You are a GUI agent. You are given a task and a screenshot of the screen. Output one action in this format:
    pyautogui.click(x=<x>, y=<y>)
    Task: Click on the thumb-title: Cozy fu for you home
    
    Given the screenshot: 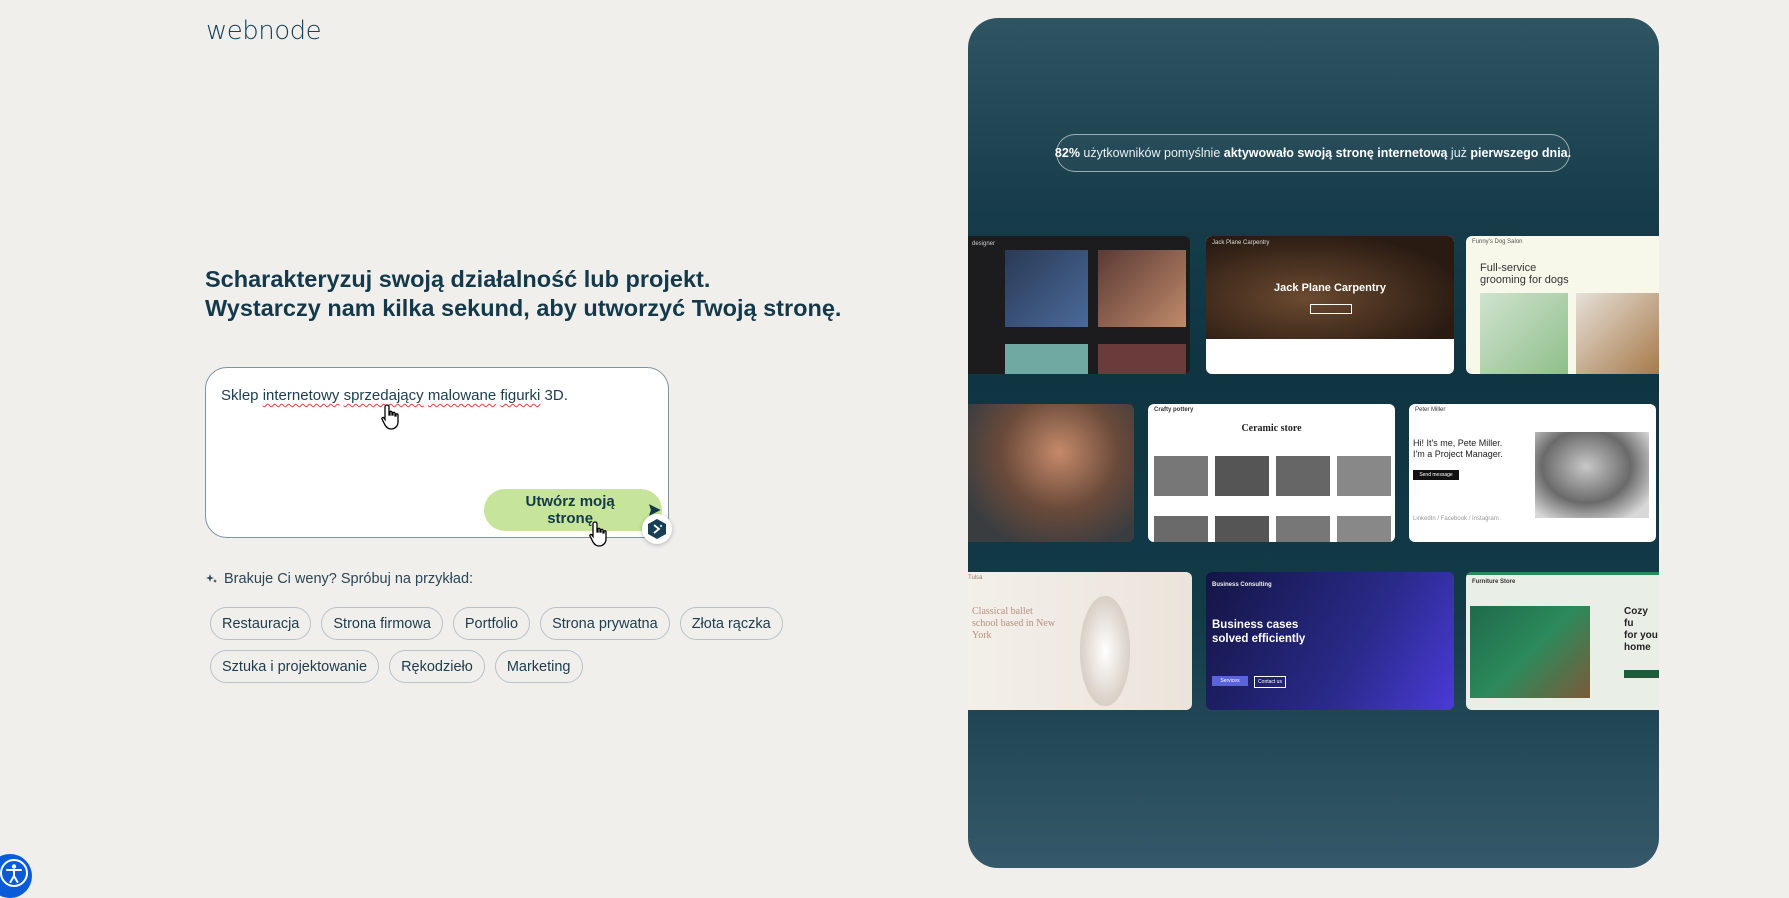 What is the action you would take?
    pyautogui.click(x=1641, y=630)
    